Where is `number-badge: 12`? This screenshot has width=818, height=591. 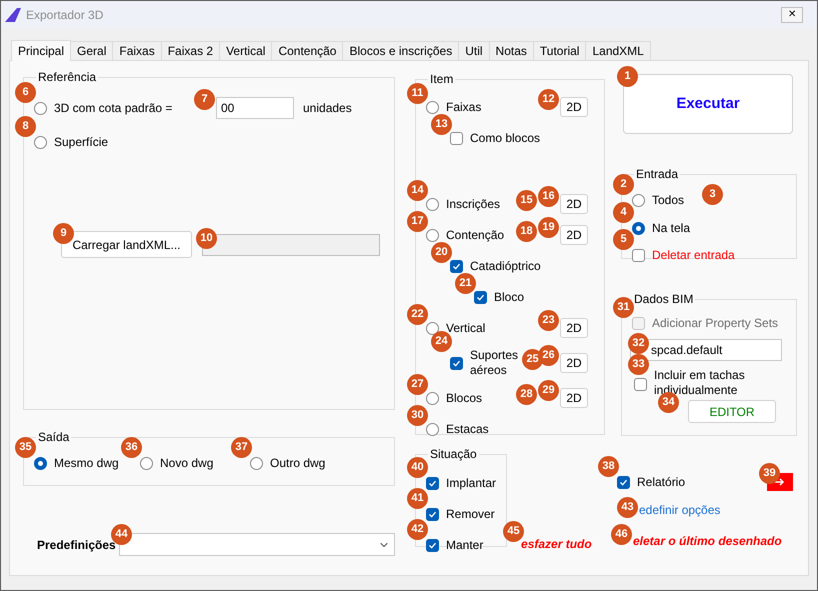 number-badge: 12 is located at coordinates (549, 99).